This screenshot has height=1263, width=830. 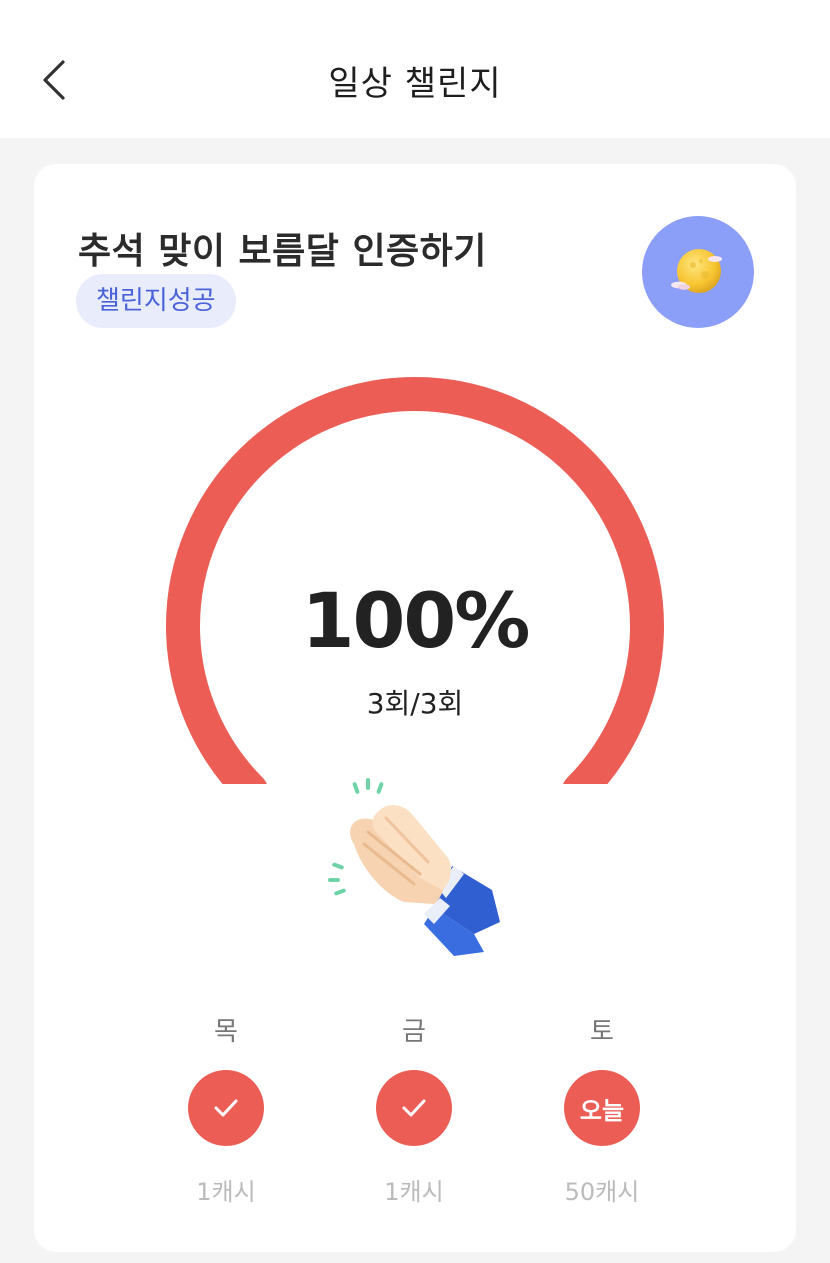 I want to click on header: 일상 챌린지, so click(x=415, y=69).